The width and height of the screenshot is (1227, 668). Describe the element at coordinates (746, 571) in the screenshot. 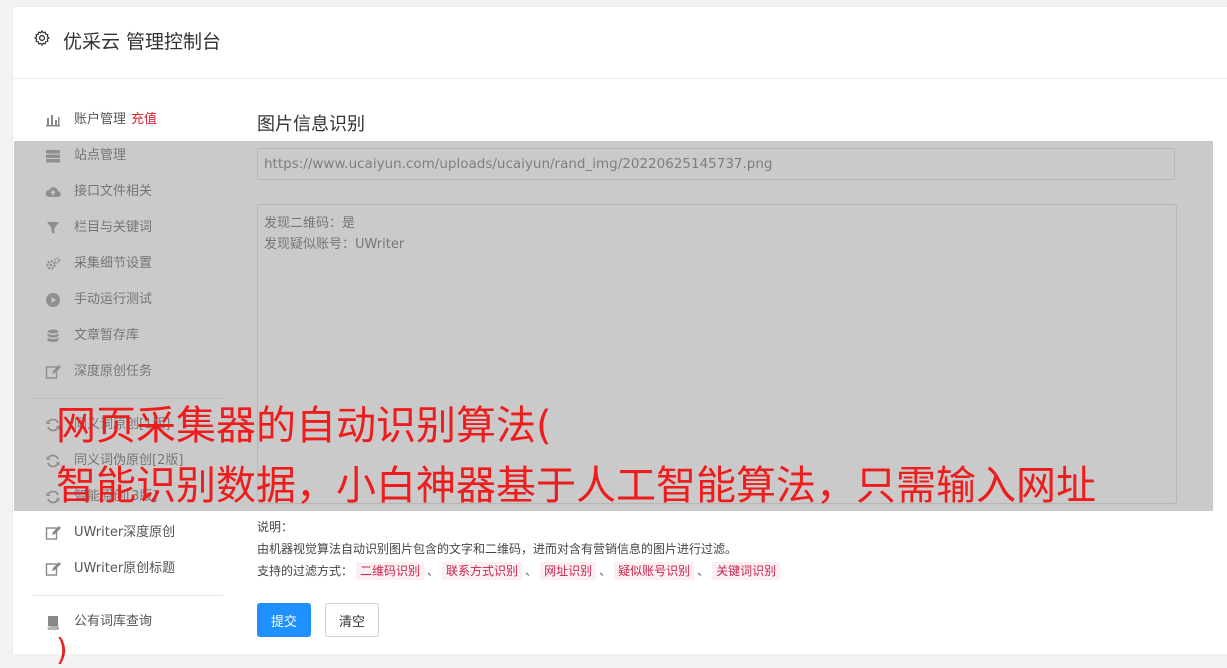

I see `filter-tag: 关键词识别` at that location.